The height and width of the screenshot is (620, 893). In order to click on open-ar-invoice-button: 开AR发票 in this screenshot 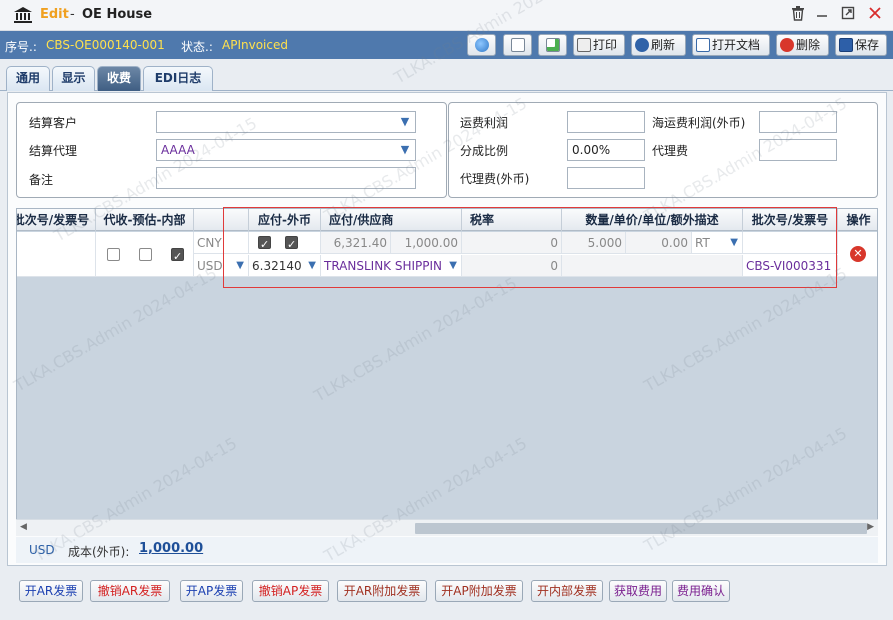, I will do `click(51, 591)`.